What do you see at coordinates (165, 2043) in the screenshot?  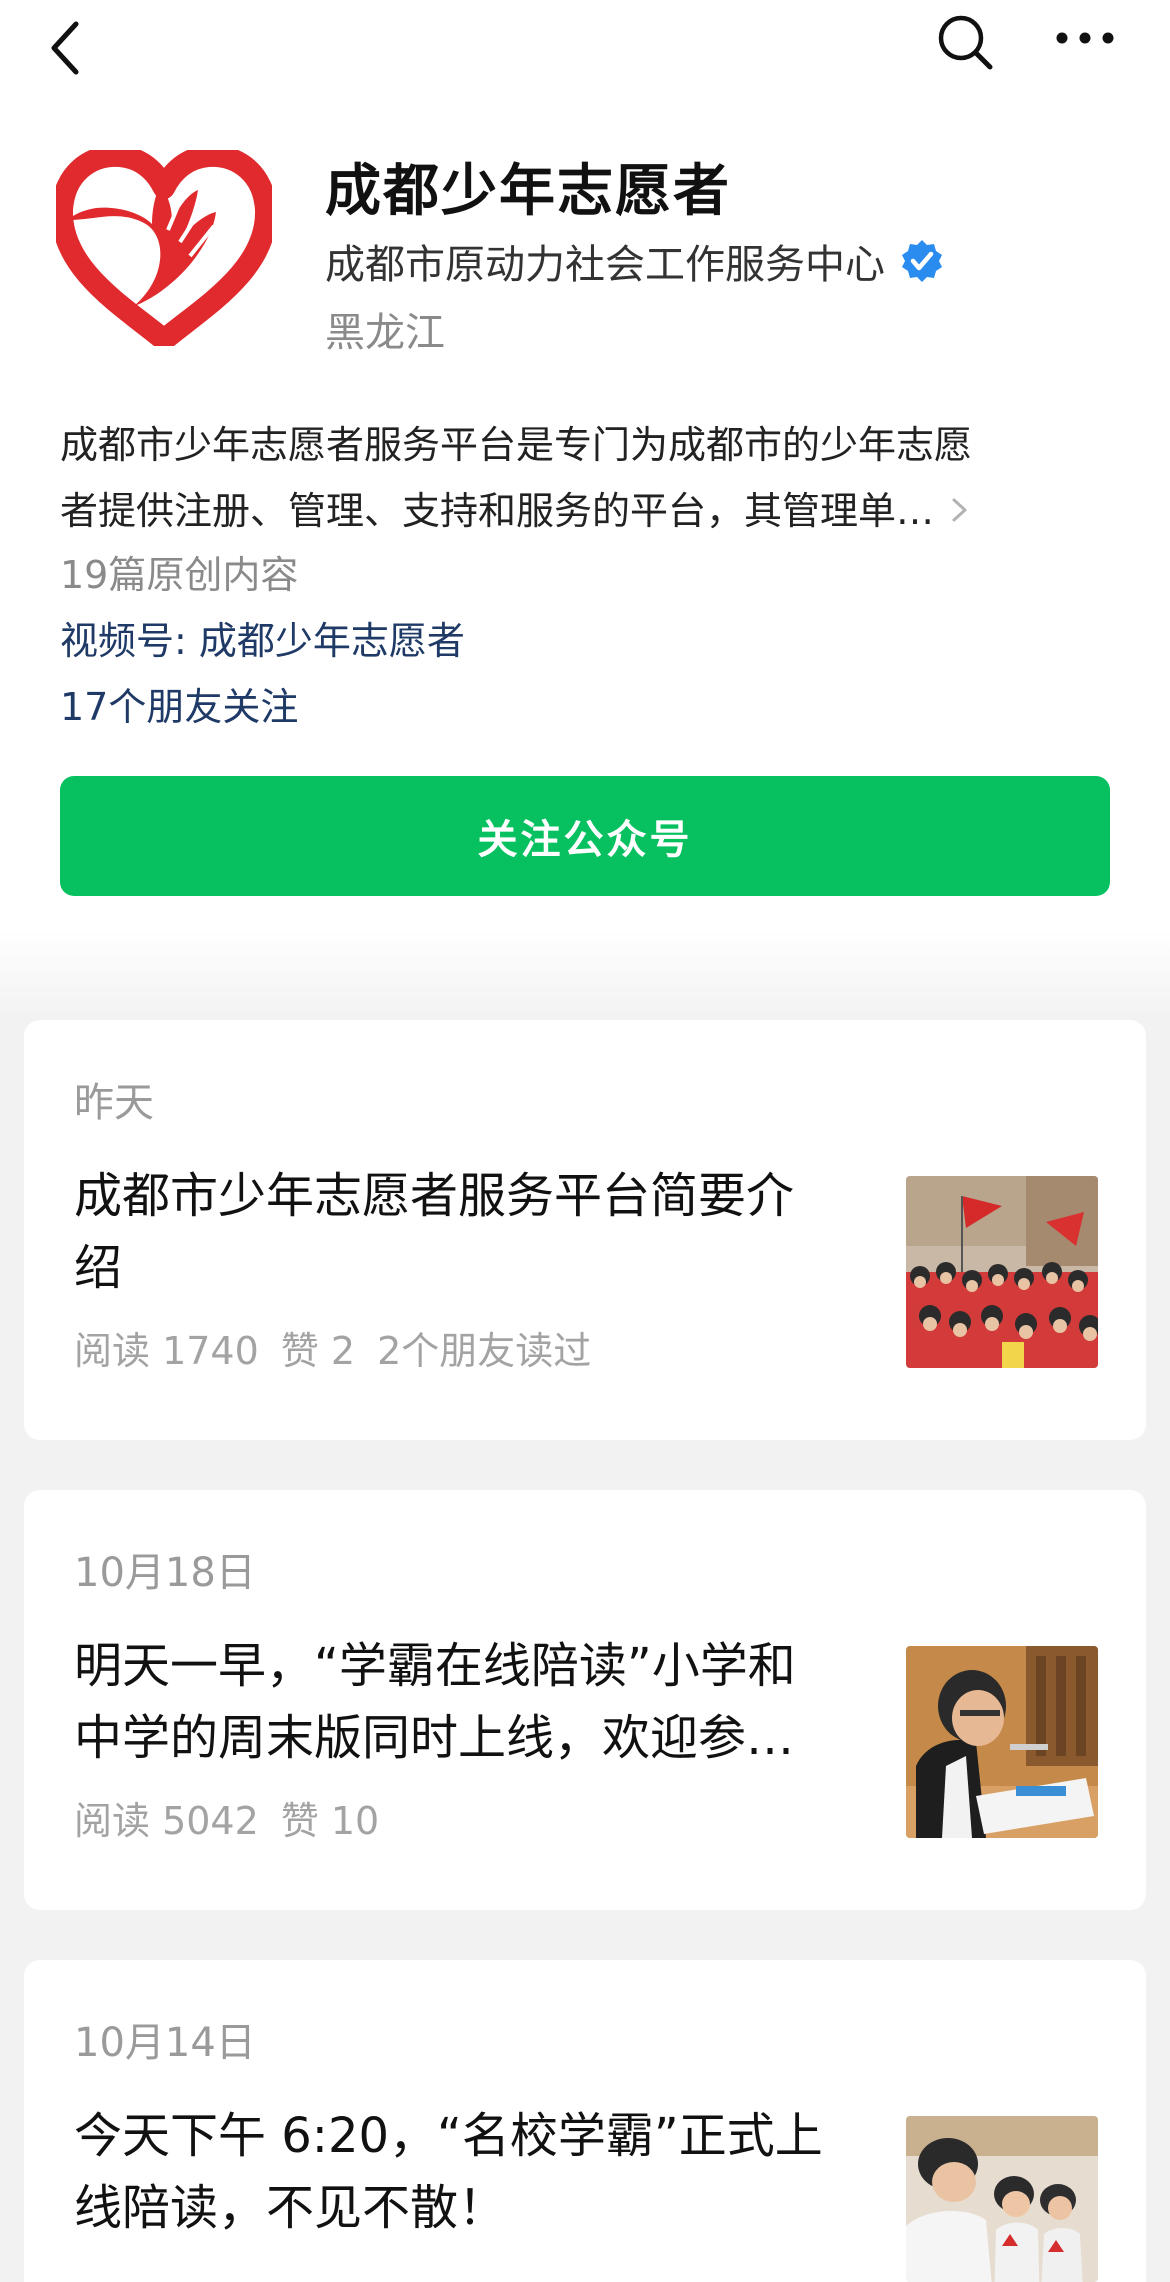 I see `article-date: 10月14日` at bounding box center [165, 2043].